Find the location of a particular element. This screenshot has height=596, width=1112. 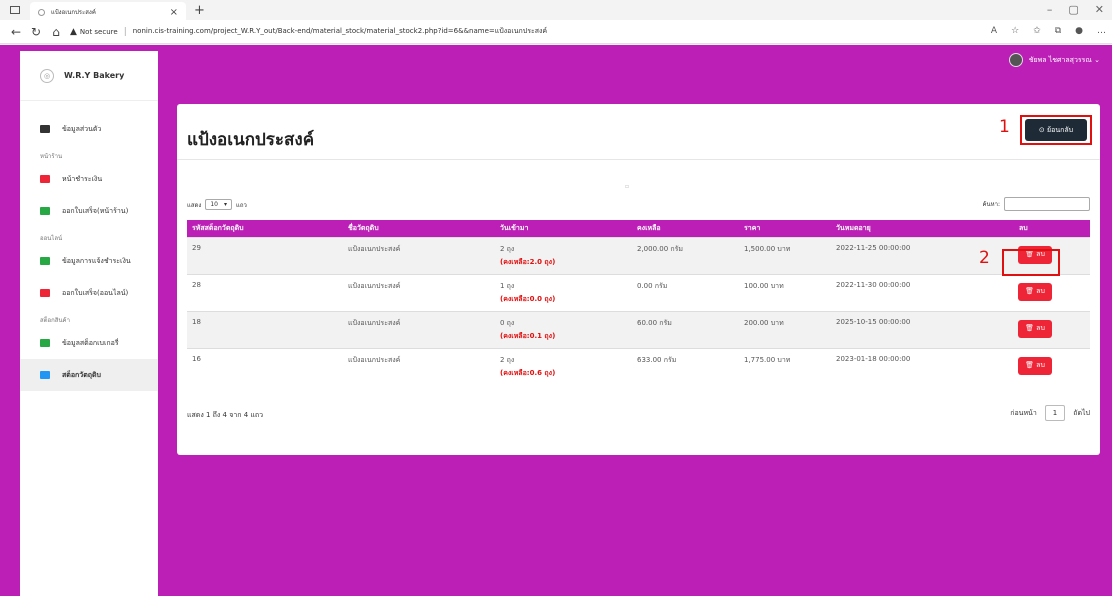

restore-icon: ▢ is located at coordinates (1073, 9).